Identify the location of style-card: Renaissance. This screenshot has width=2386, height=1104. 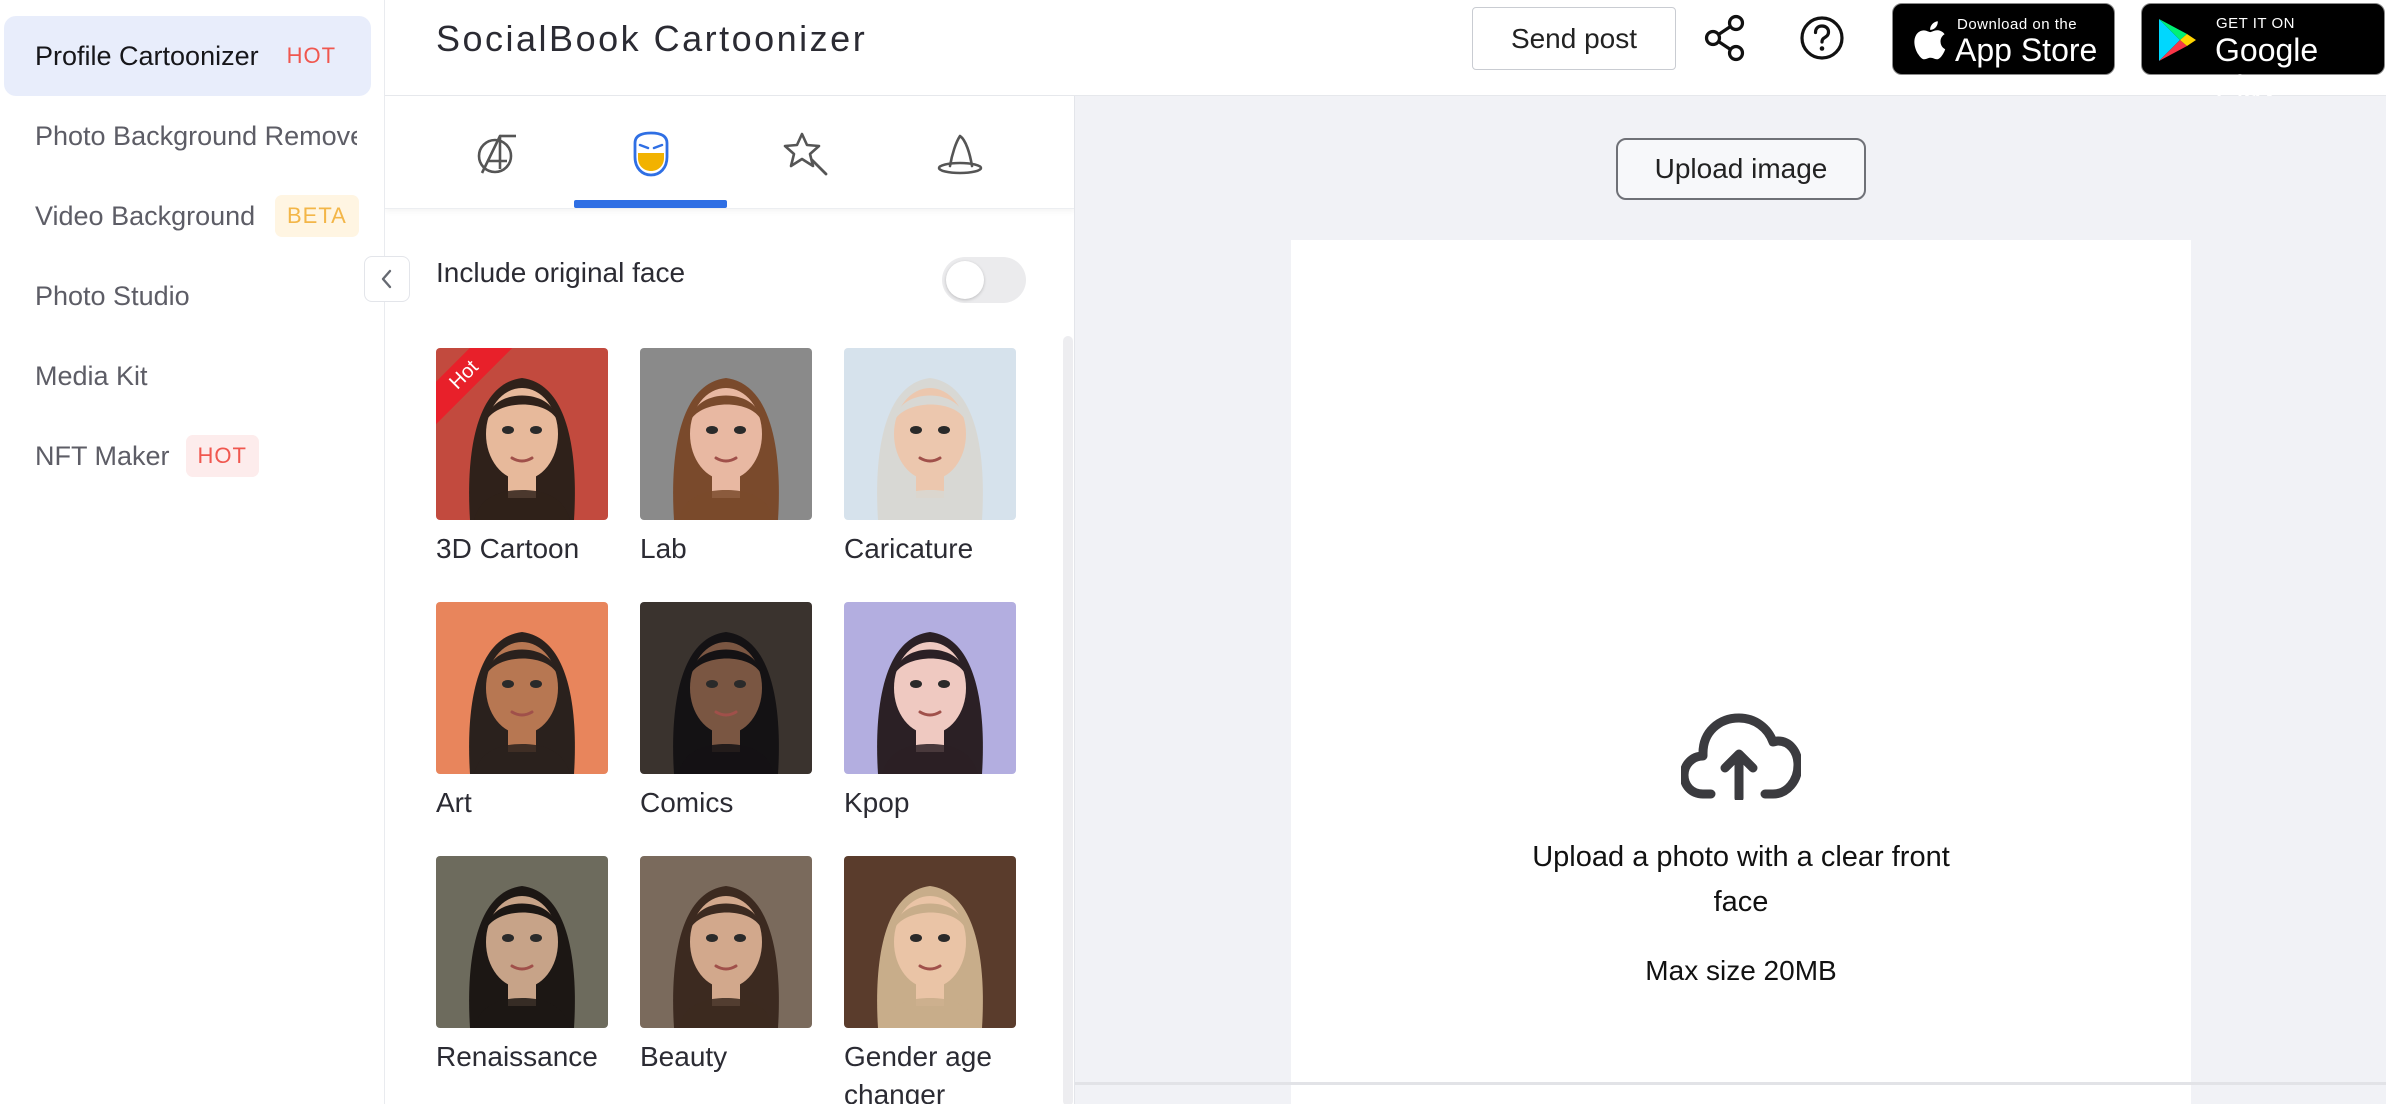
(522, 966).